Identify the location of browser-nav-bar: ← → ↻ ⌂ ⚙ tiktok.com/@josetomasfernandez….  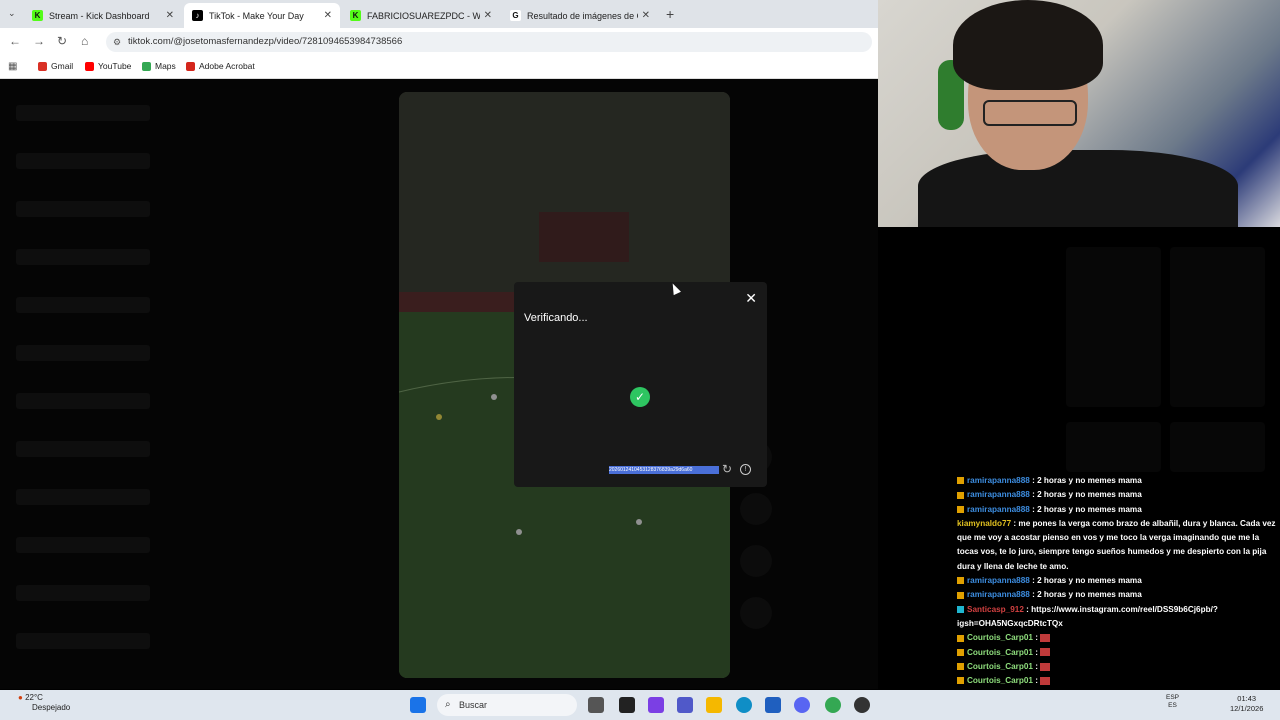
(439, 42).